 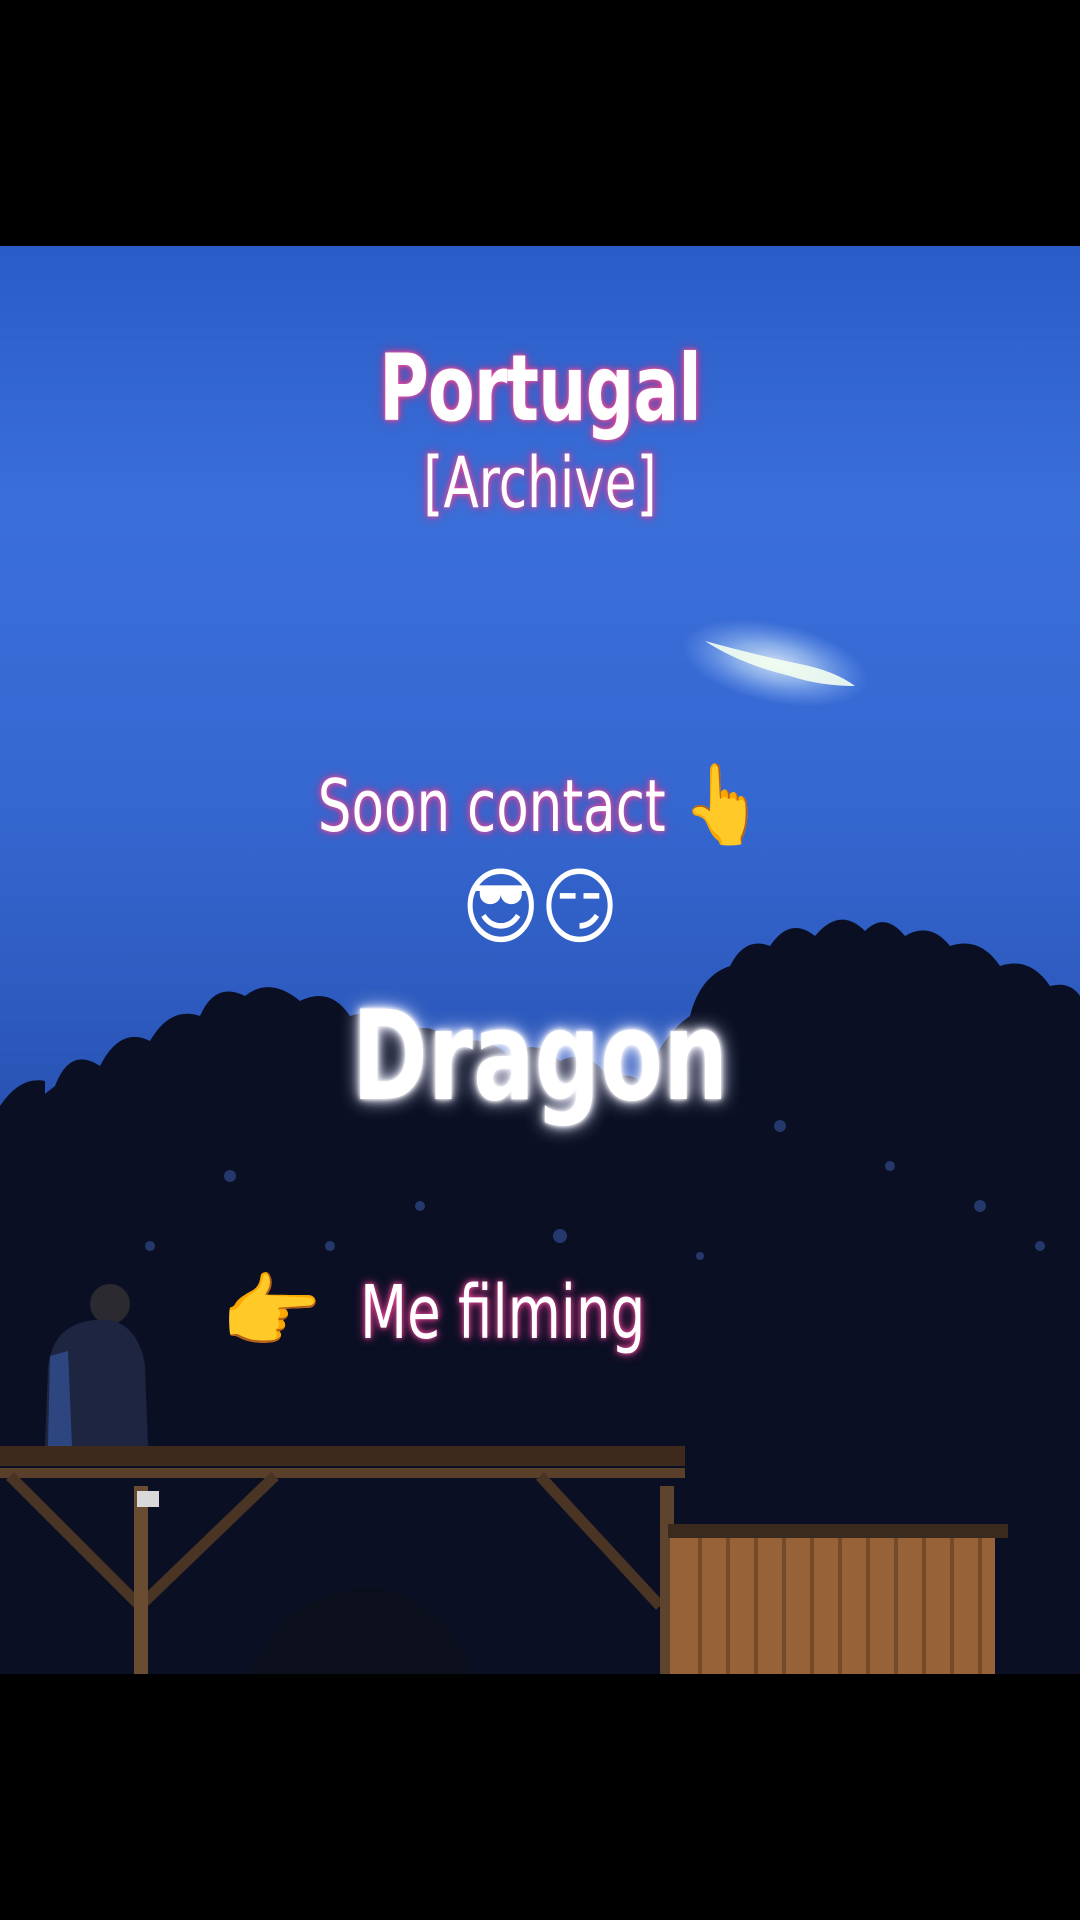 What do you see at coordinates (491, 806) in the screenshot?
I see `soon-contact-text: Soon contact` at bounding box center [491, 806].